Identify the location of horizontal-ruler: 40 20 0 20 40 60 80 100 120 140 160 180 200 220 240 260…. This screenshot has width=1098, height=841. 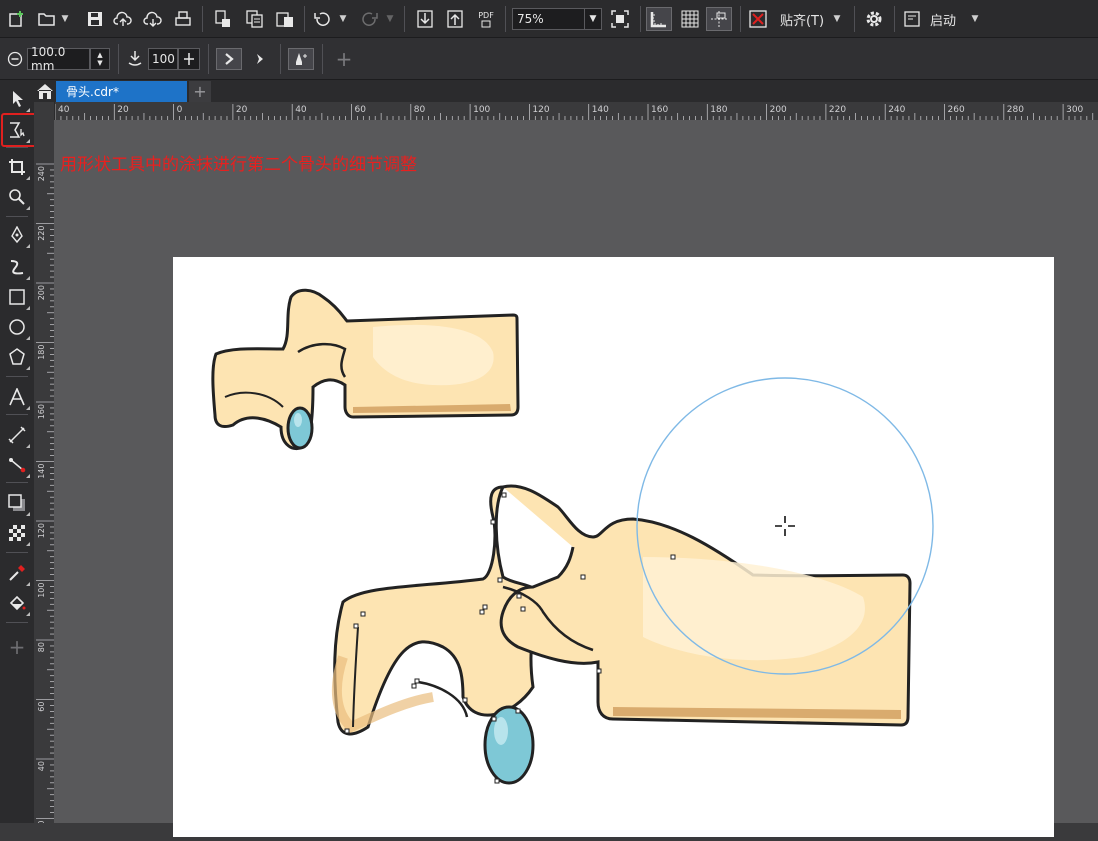
(576, 111).